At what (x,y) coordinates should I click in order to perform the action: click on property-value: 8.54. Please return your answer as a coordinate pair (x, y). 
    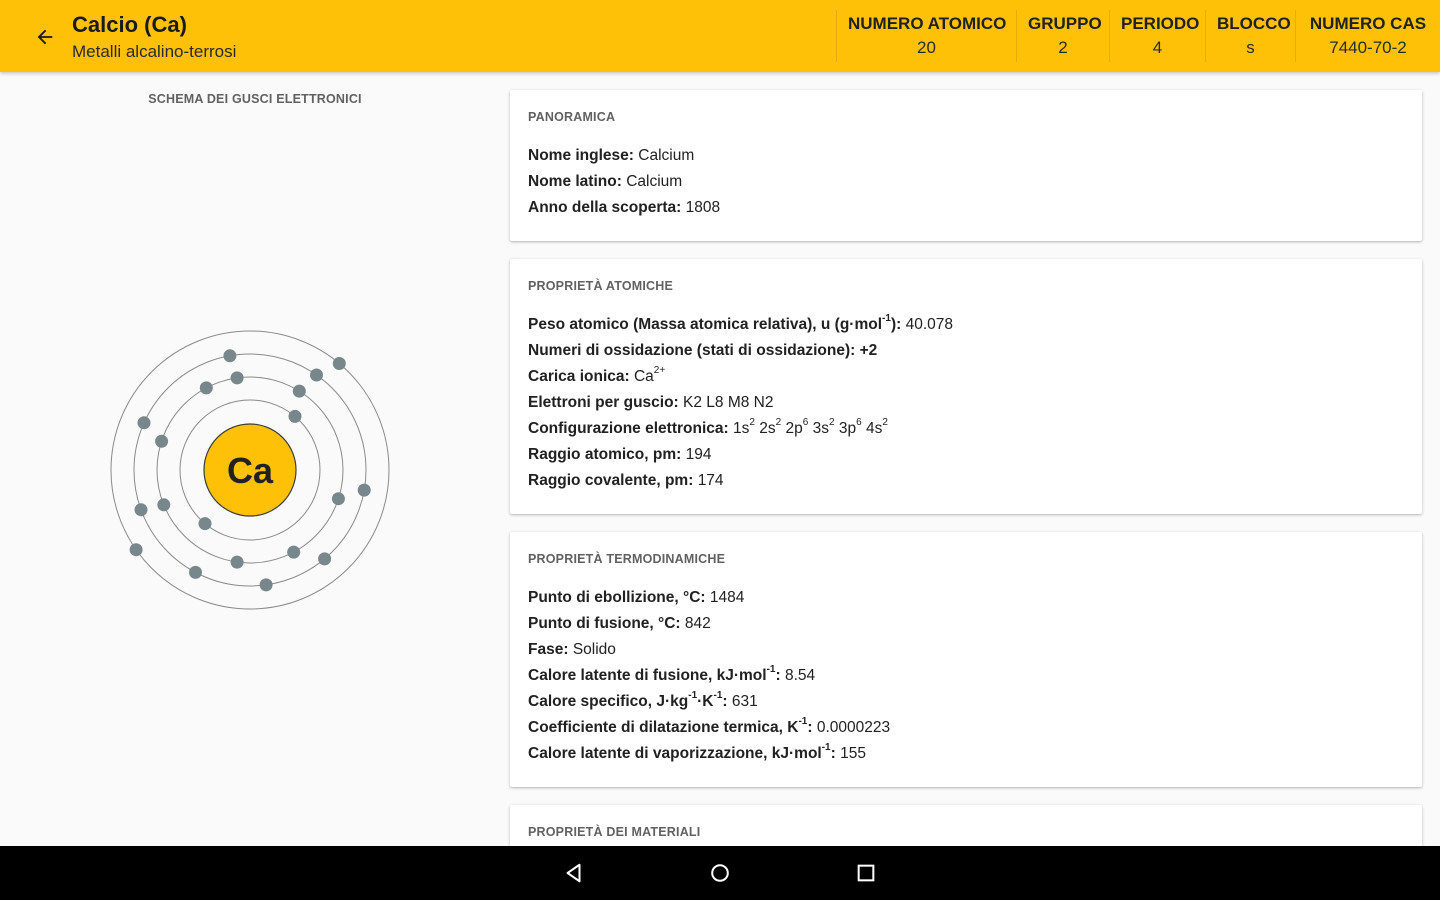
    Looking at the image, I should click on (800, 675).